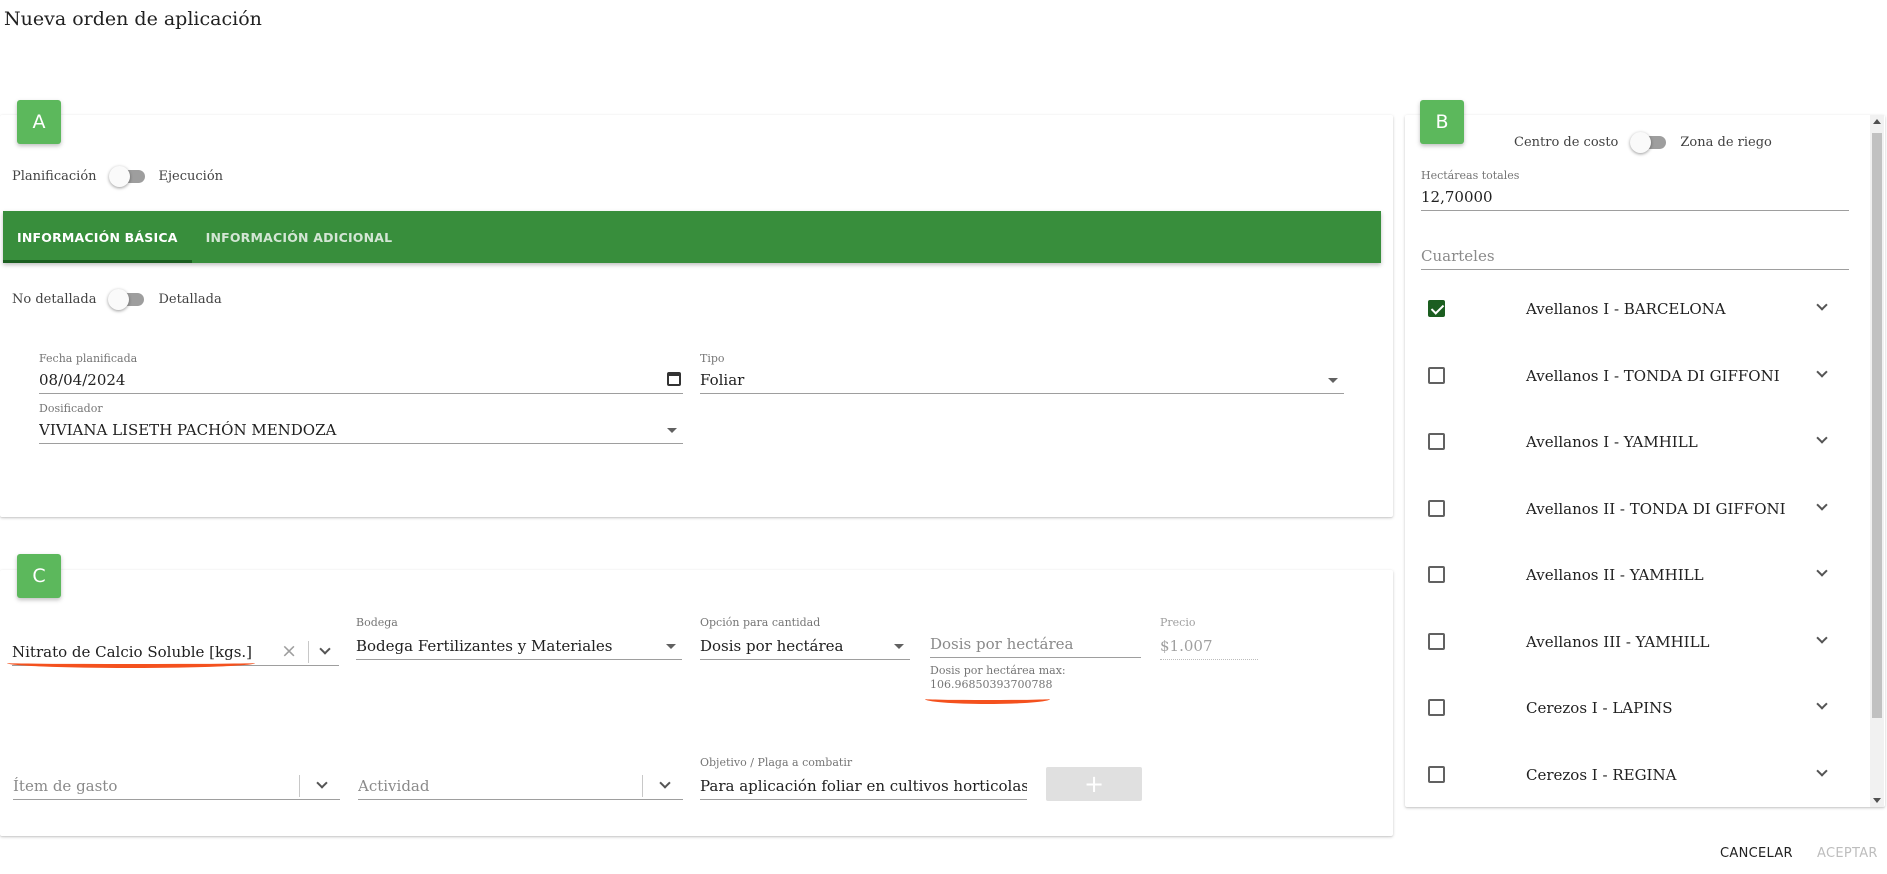  I want to click on section-a-badge: A, so click(39, 122).